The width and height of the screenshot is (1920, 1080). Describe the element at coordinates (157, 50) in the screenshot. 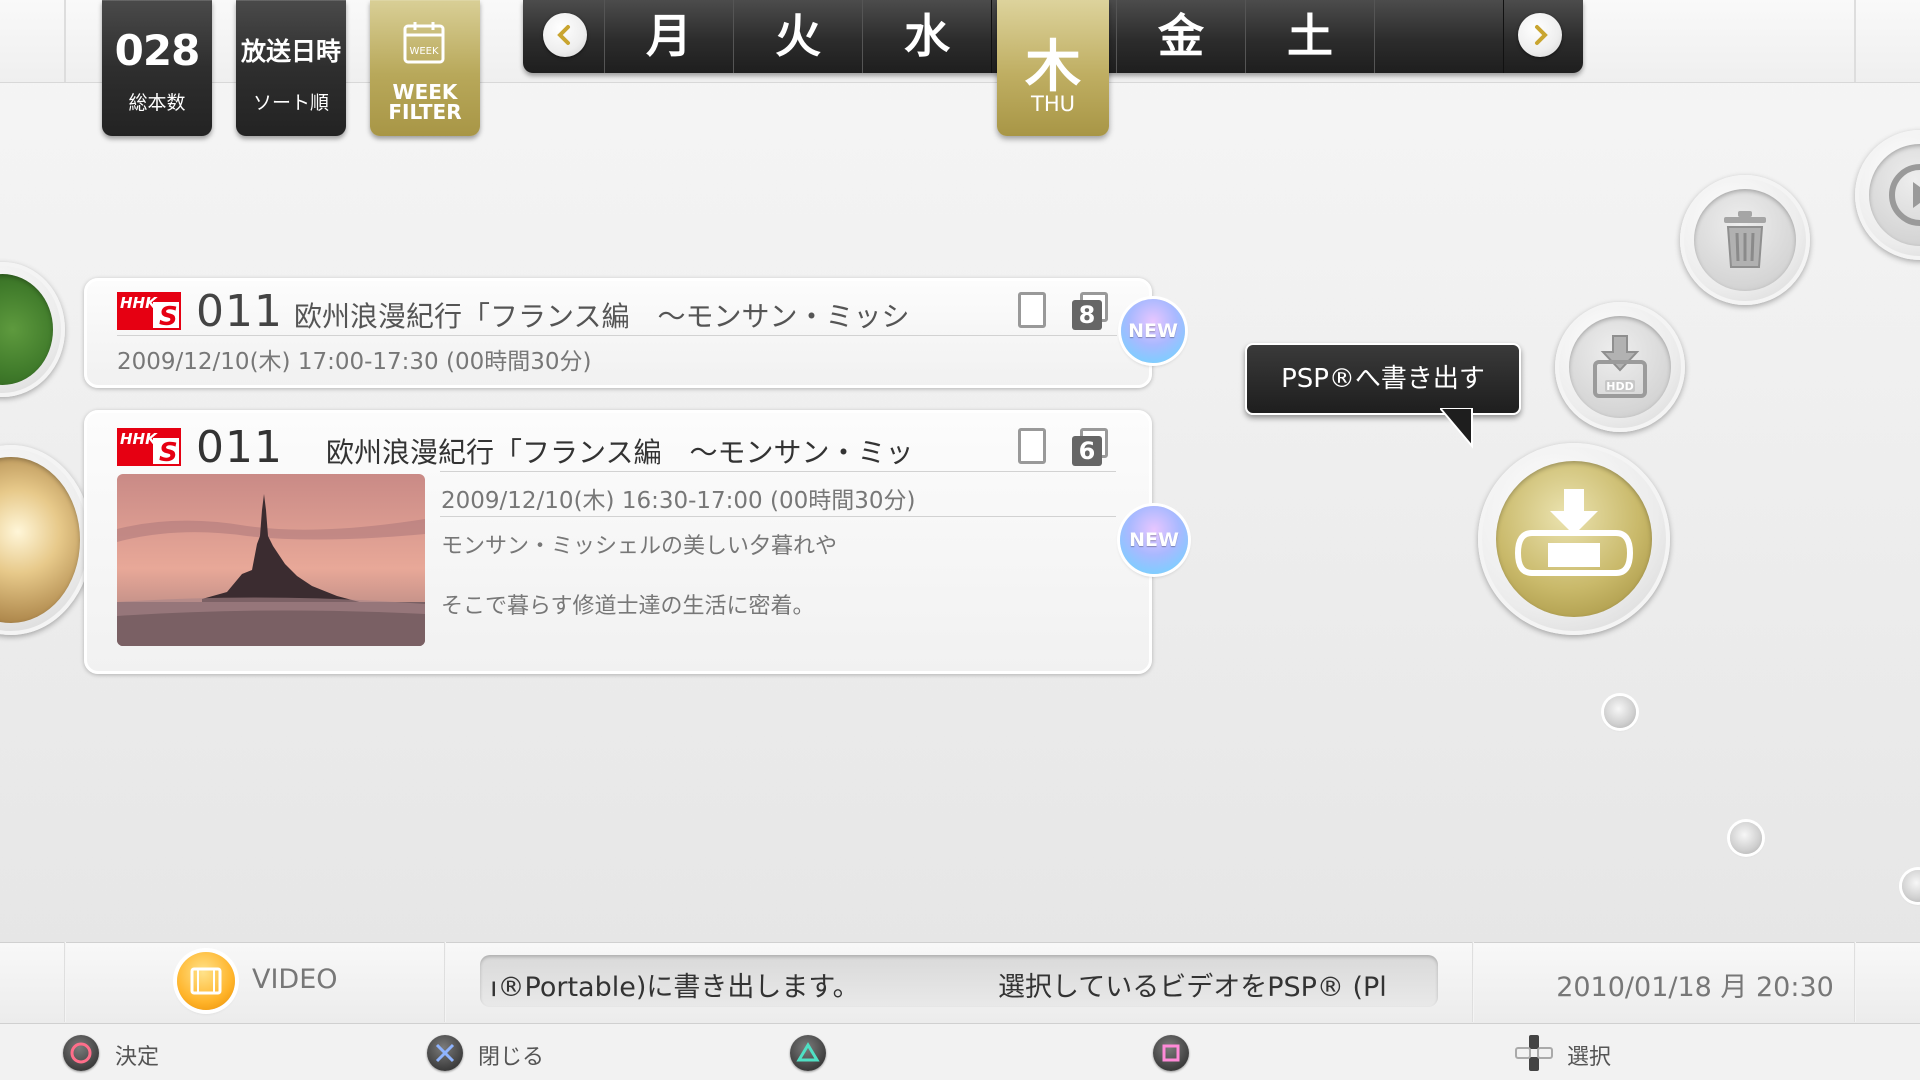

I see `total-count-value: 028` at that location.